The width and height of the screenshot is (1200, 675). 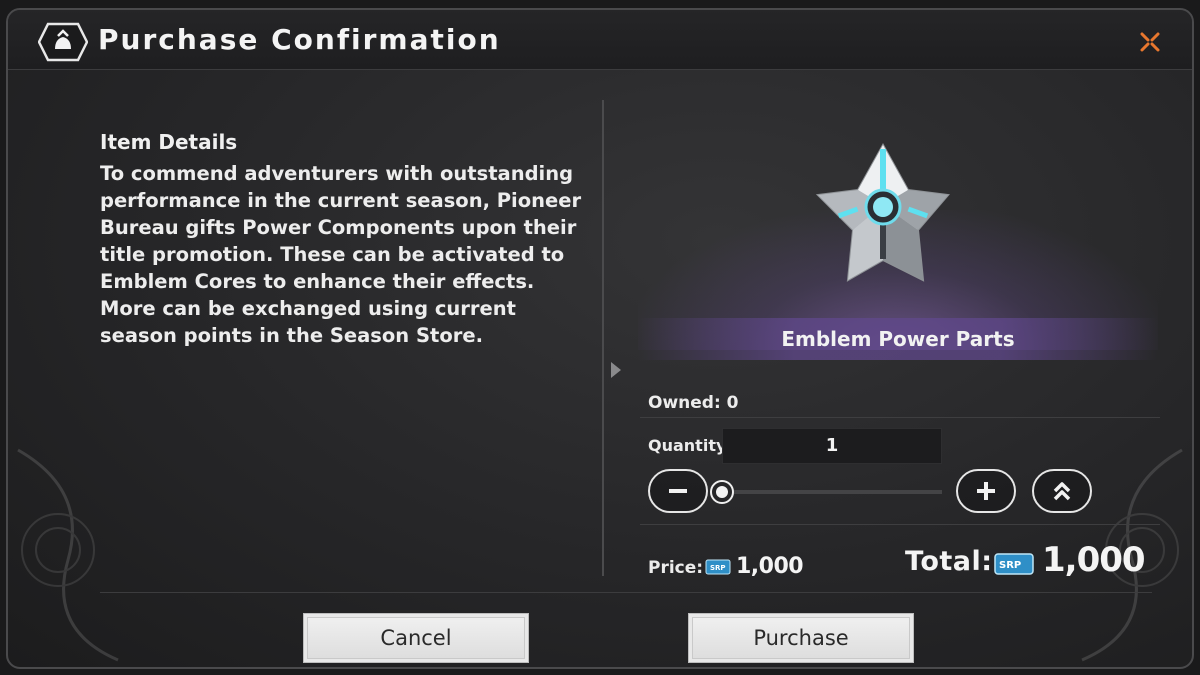 What do you see at coordinates (299, 39) in the screenshot?
I see `dialog-title: Purchase Confirmation` at bounding box center [299, 39].